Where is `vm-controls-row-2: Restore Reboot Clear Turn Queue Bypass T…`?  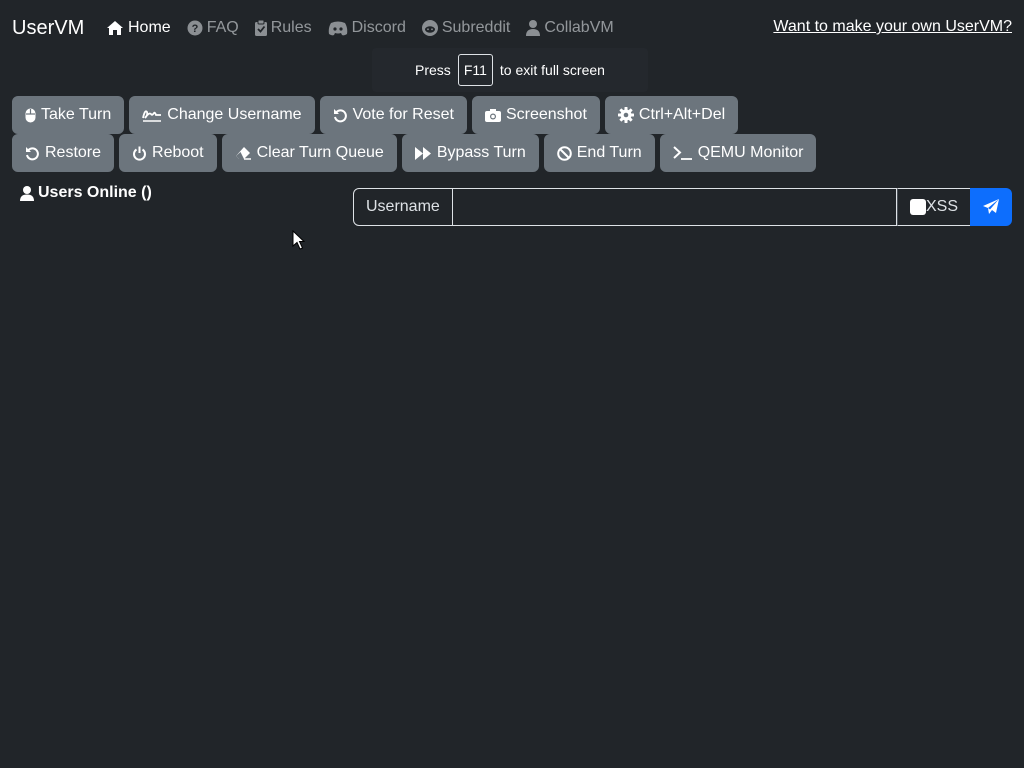
vm-controls-row-2: Restore Reboot Clear Turn Queue Bypass T… is located at coordinates (416, 153).